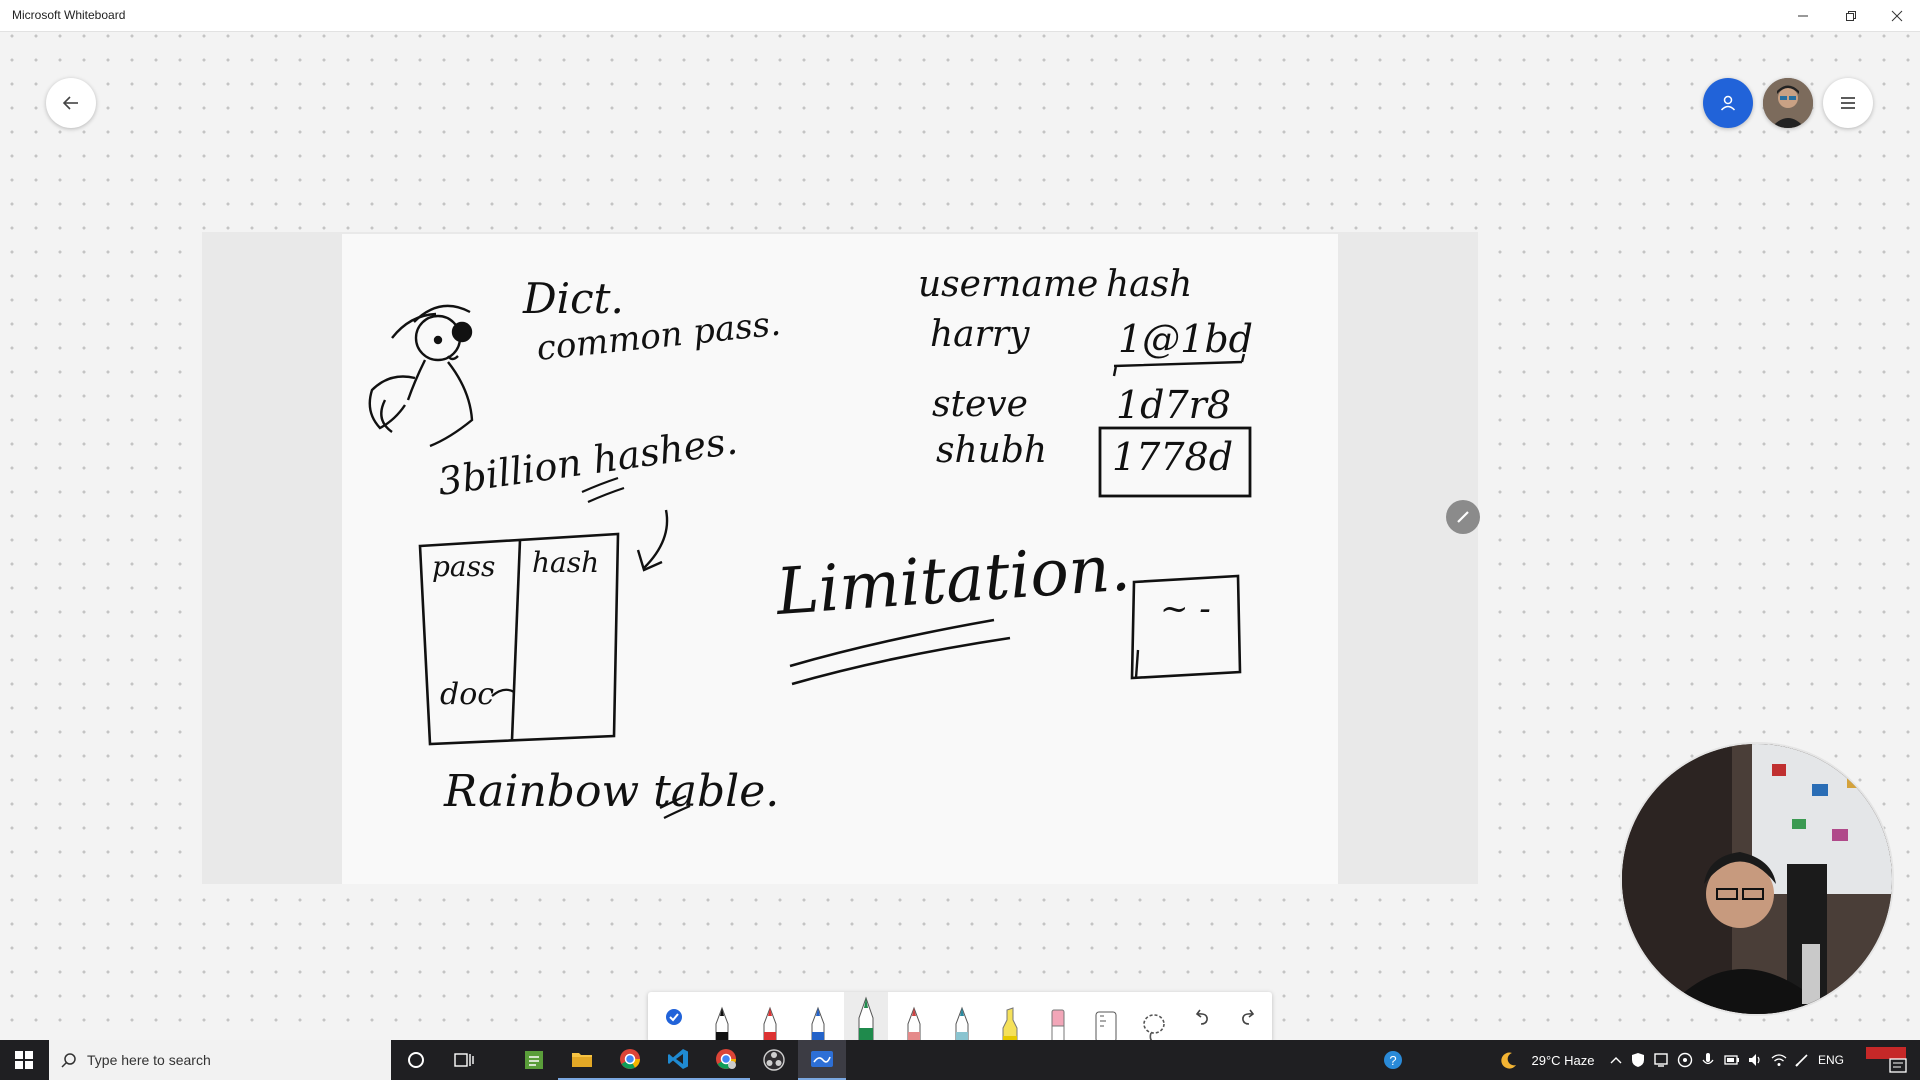 This screenshot has width=1920, height=1080. I want to click on obs-icon, so click(774, 1060).